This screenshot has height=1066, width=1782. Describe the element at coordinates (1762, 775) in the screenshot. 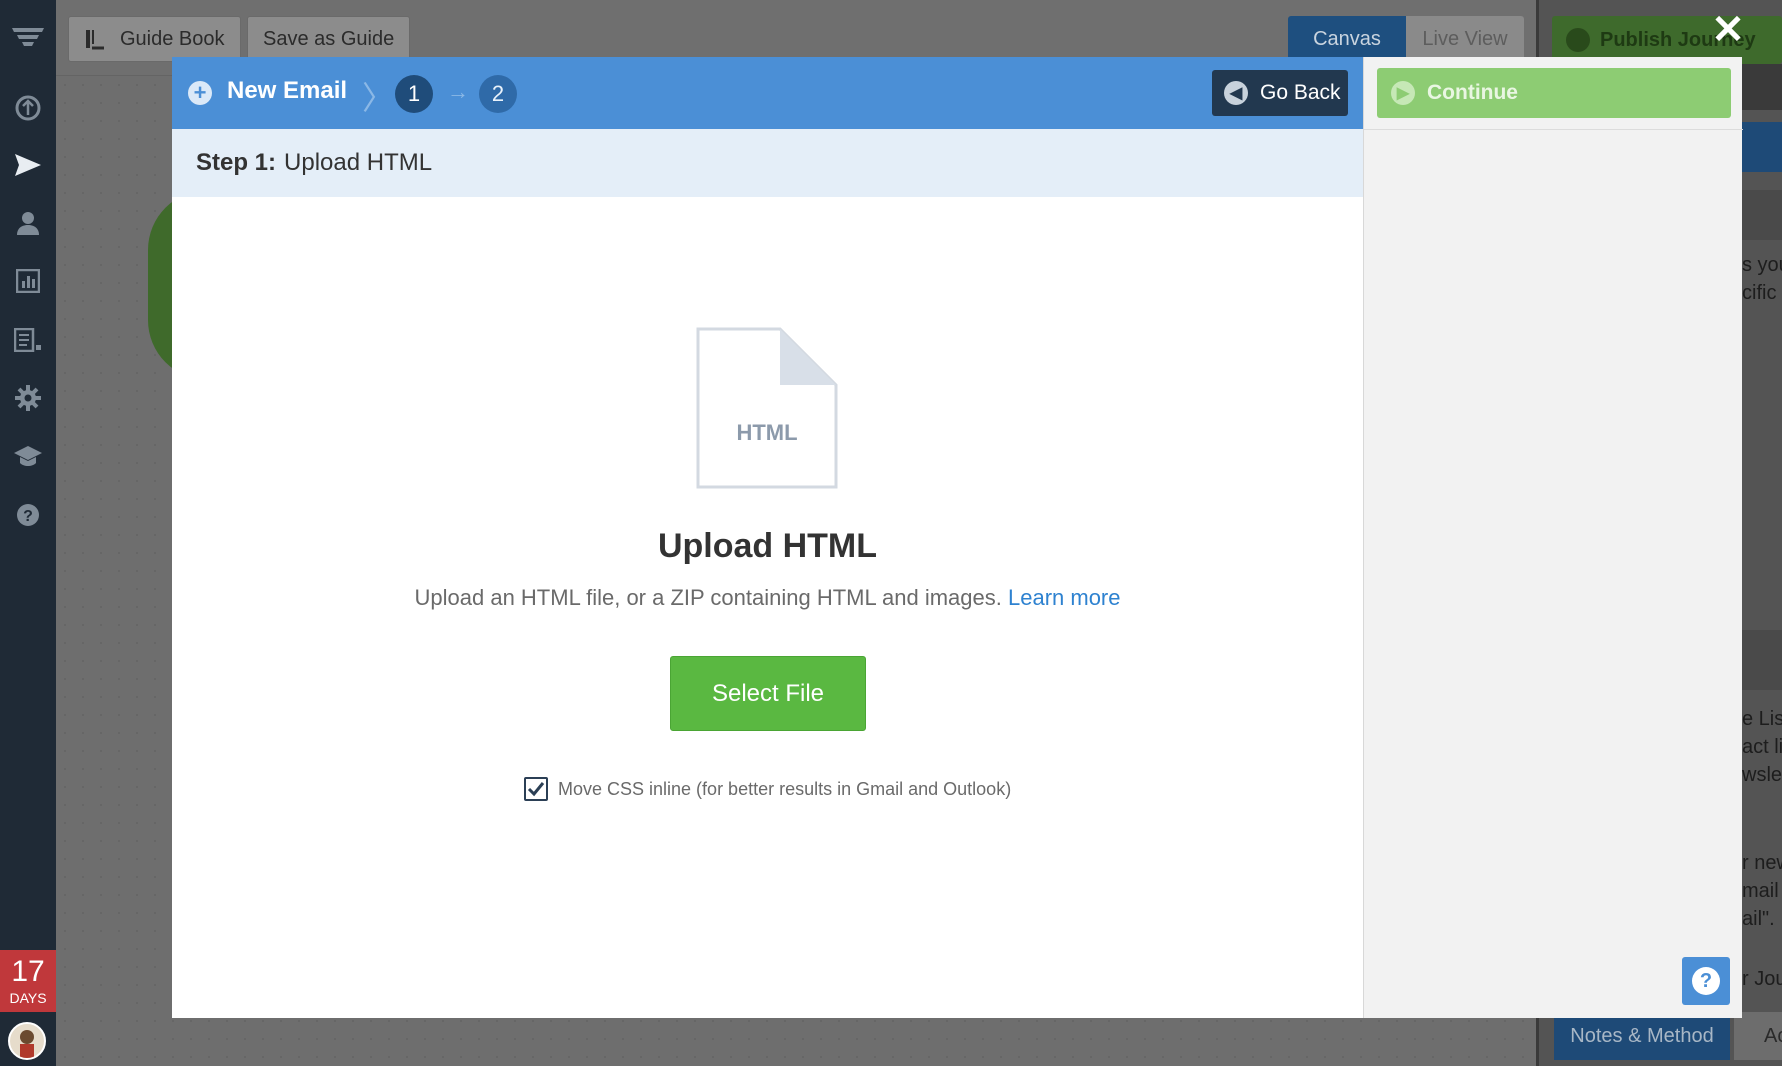

I see `right-panel-text: wslet` at that location.